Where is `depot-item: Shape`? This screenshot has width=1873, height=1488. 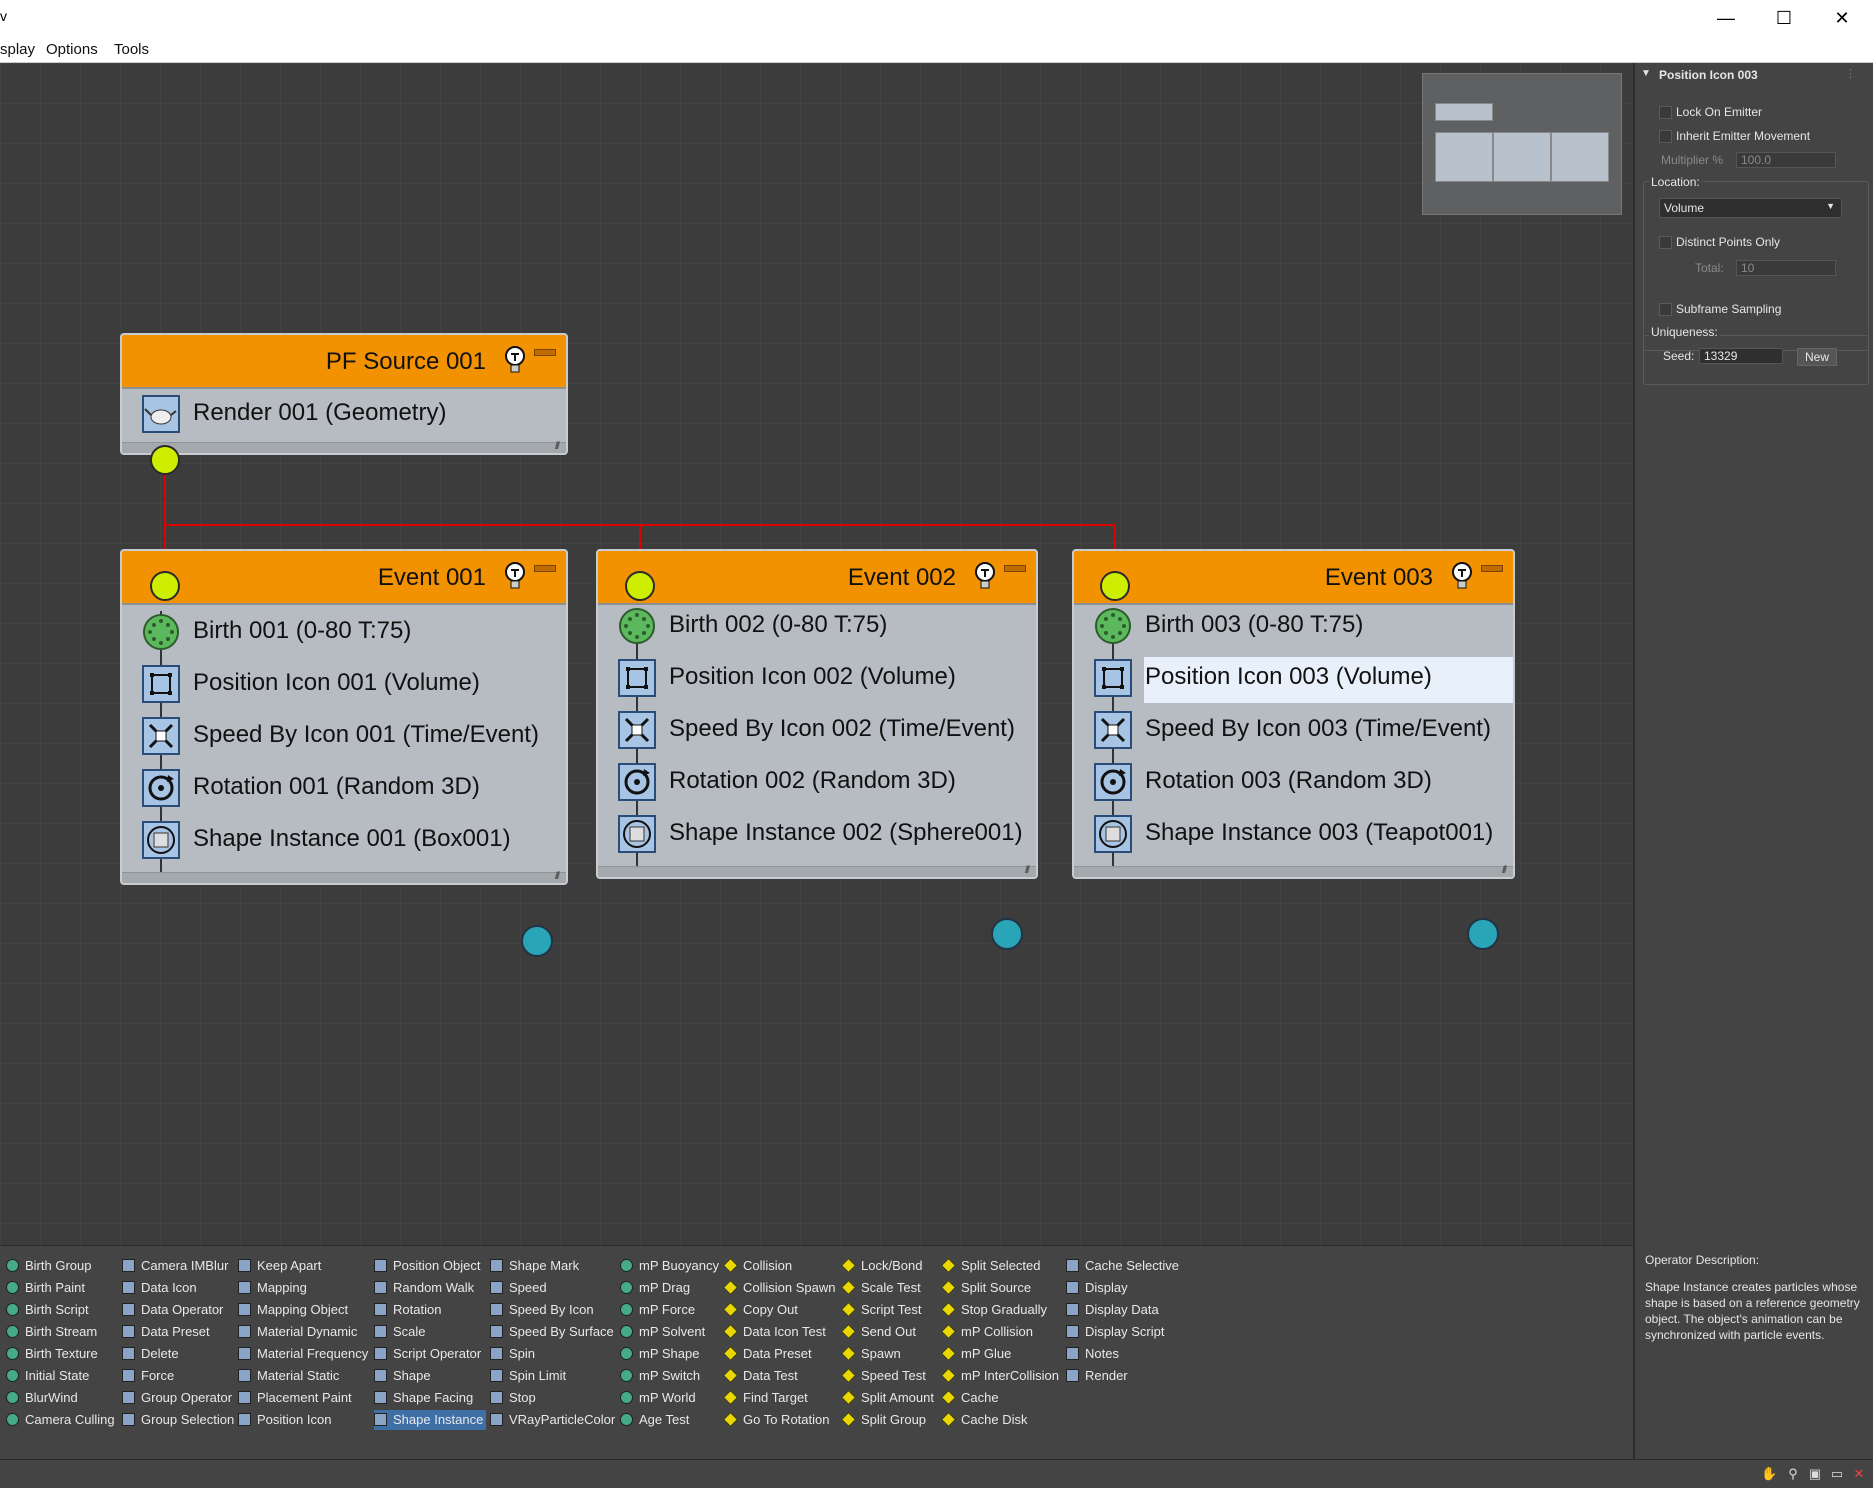
depot-item: Shape is located at coordinates (430, 1376).